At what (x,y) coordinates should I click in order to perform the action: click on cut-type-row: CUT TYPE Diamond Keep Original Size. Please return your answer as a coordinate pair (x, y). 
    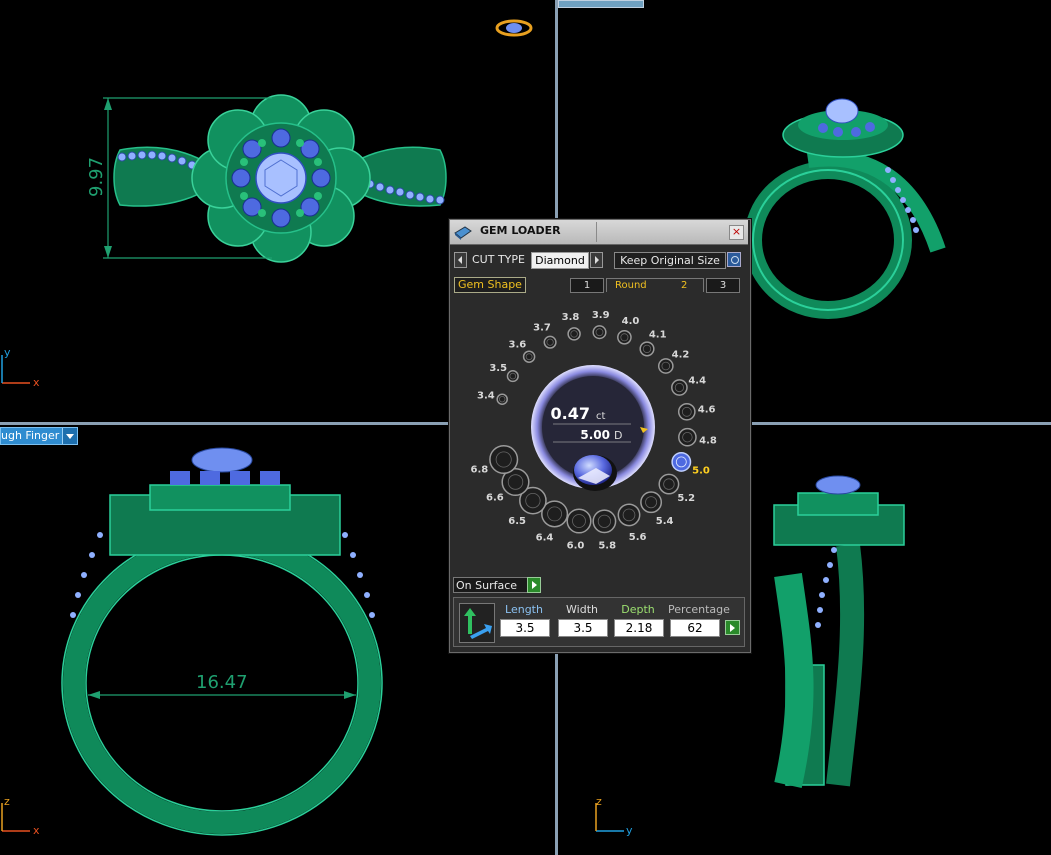
    Looking at the image, I should click on (600, 261).